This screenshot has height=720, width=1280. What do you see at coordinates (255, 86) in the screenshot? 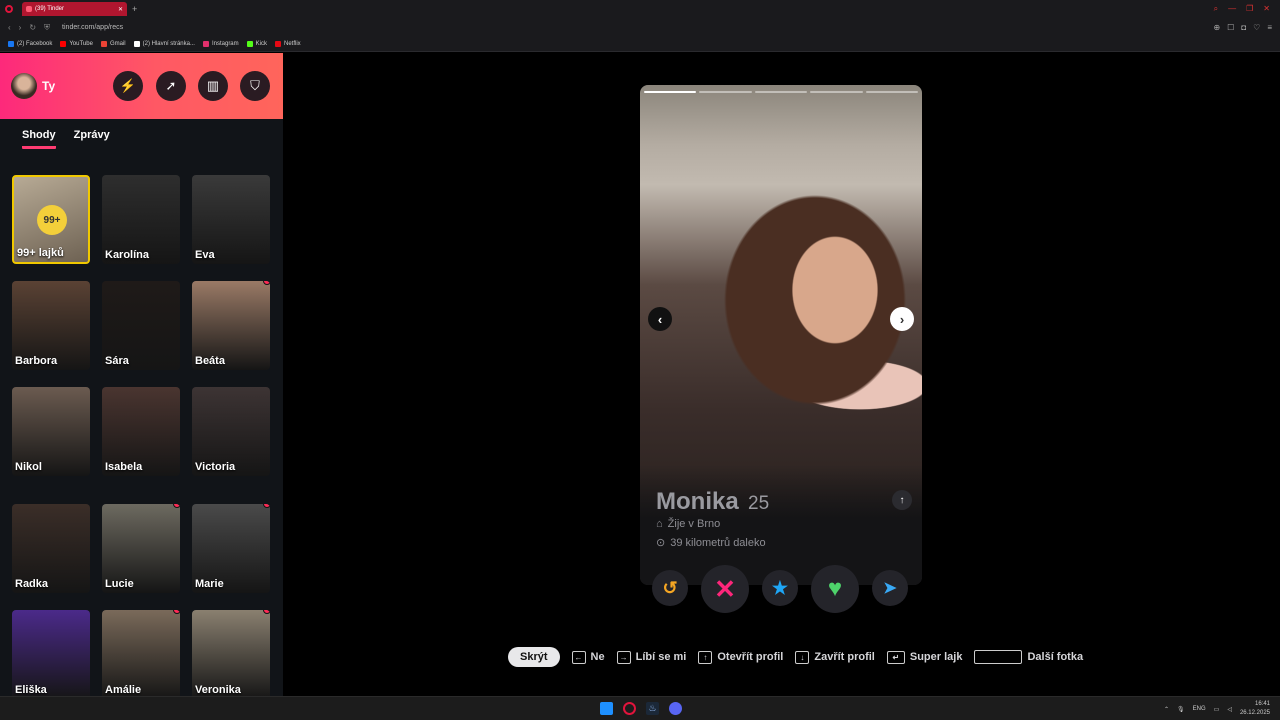
I see `shield-icon: ⛉` at bounding box center [255, 86].